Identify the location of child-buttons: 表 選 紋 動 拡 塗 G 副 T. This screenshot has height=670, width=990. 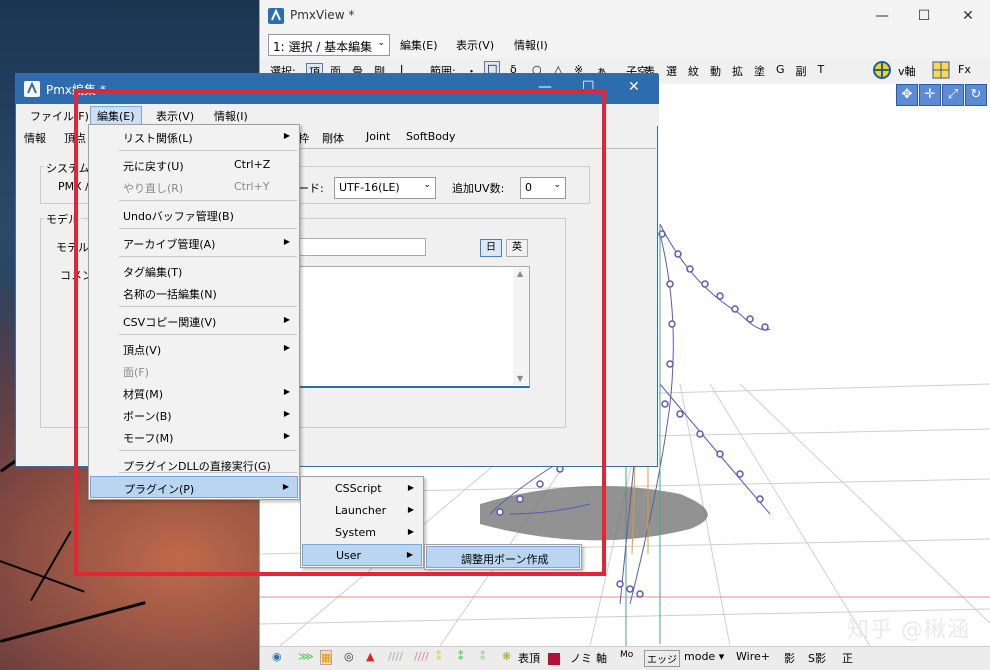
(734, 71).